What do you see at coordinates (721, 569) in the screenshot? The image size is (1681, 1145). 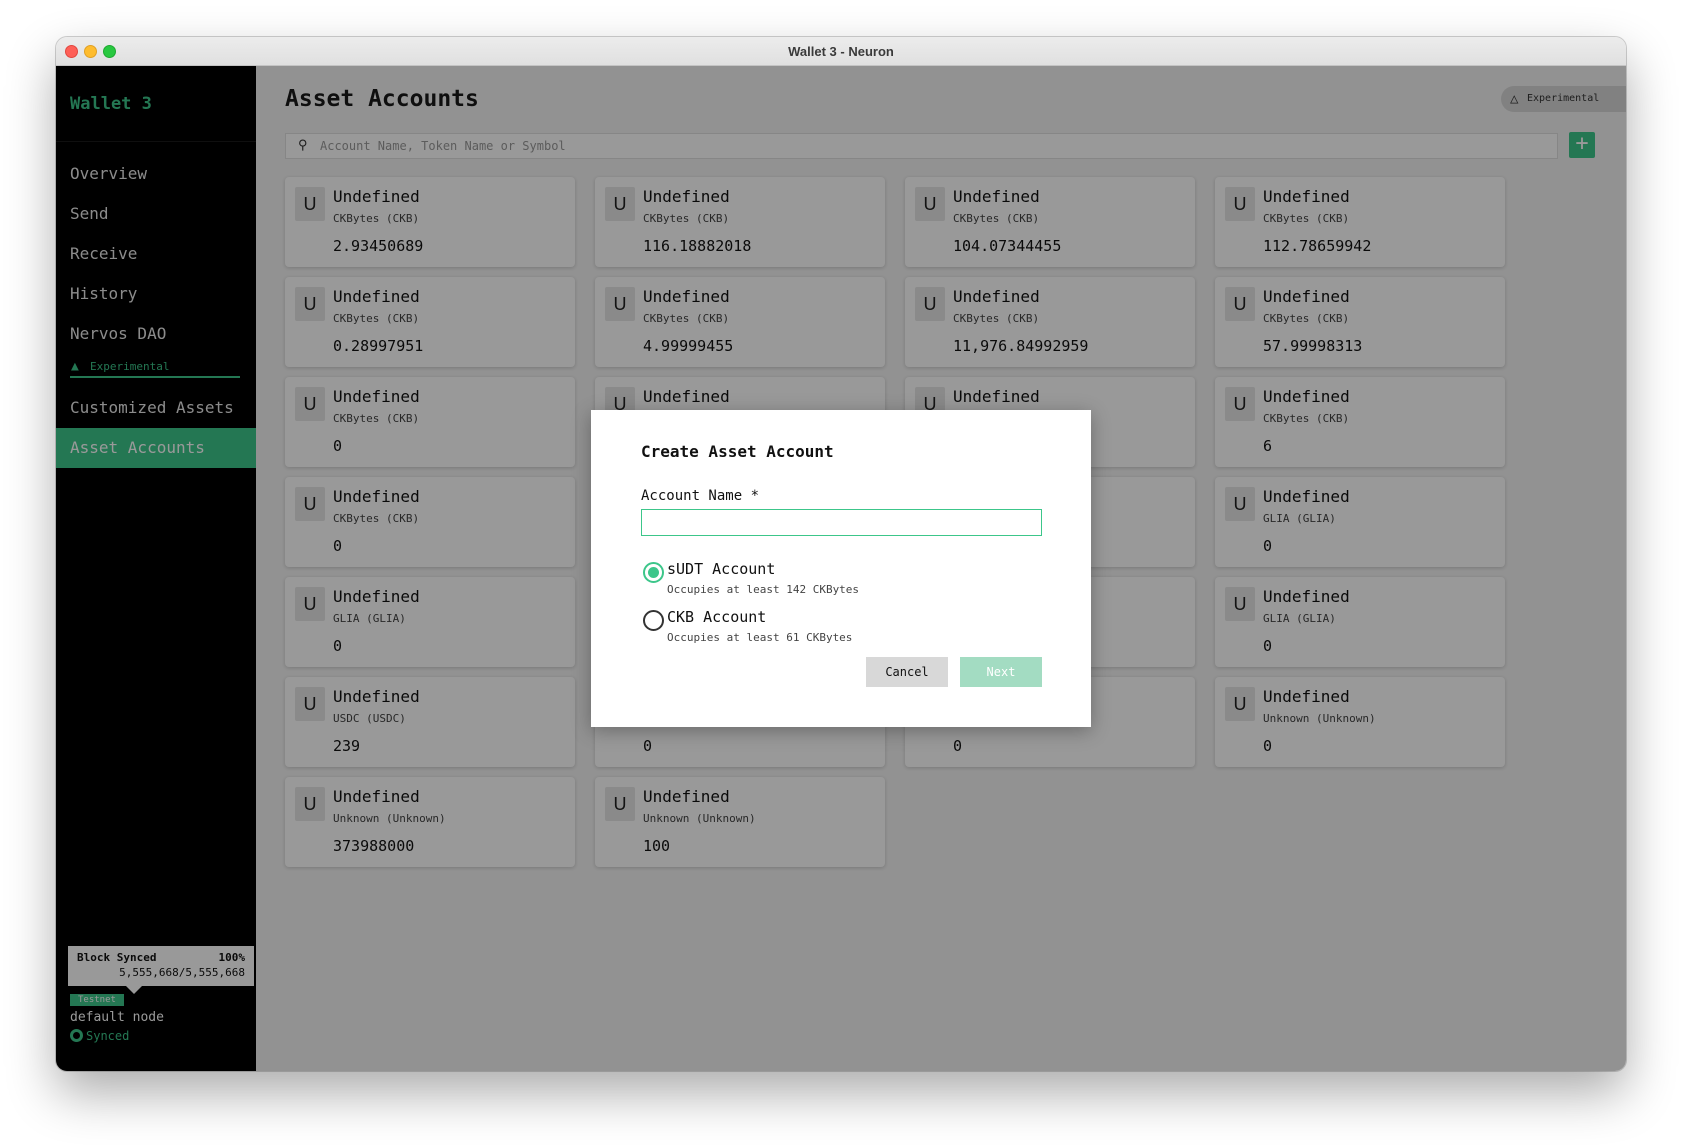 I see `sudt-account-label: sUDT Account` at bounding box center [721, 569].